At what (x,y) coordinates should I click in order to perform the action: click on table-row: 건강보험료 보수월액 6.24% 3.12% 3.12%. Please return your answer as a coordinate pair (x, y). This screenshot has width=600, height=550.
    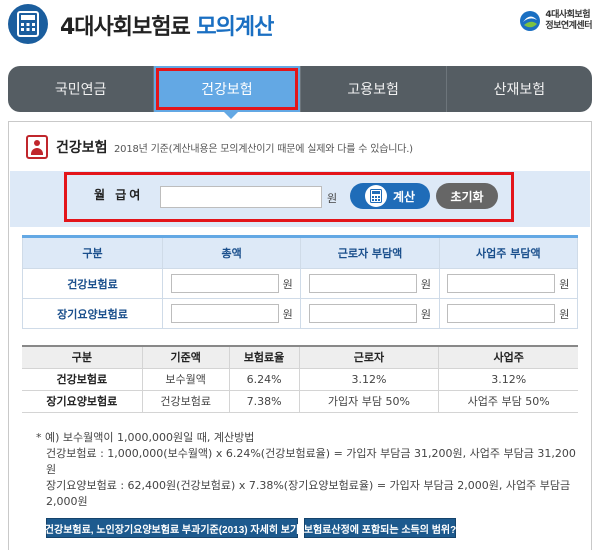
    Looking at the image, I should click on (300, 379).